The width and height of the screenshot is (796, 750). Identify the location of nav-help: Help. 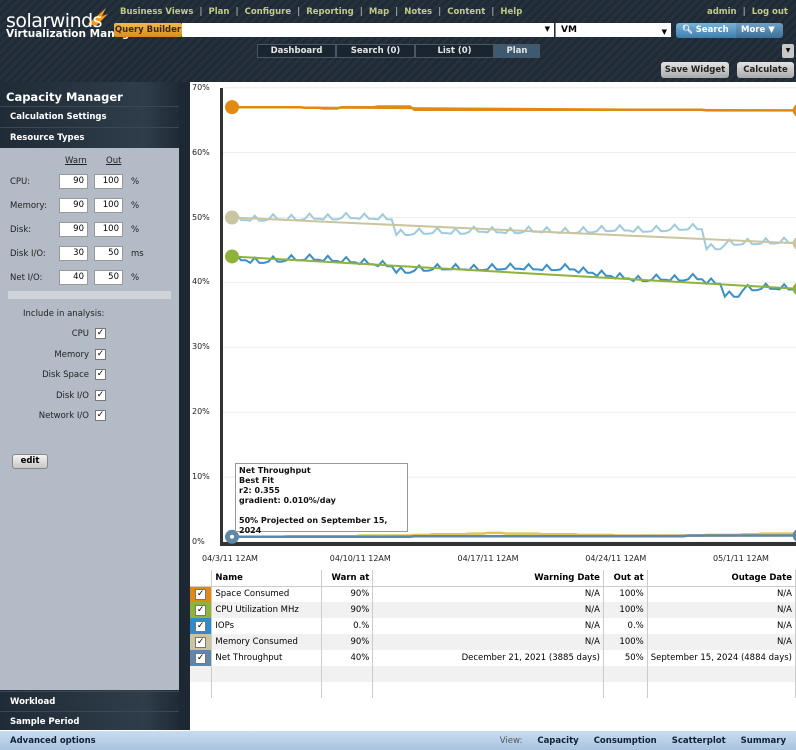
(511, 12).